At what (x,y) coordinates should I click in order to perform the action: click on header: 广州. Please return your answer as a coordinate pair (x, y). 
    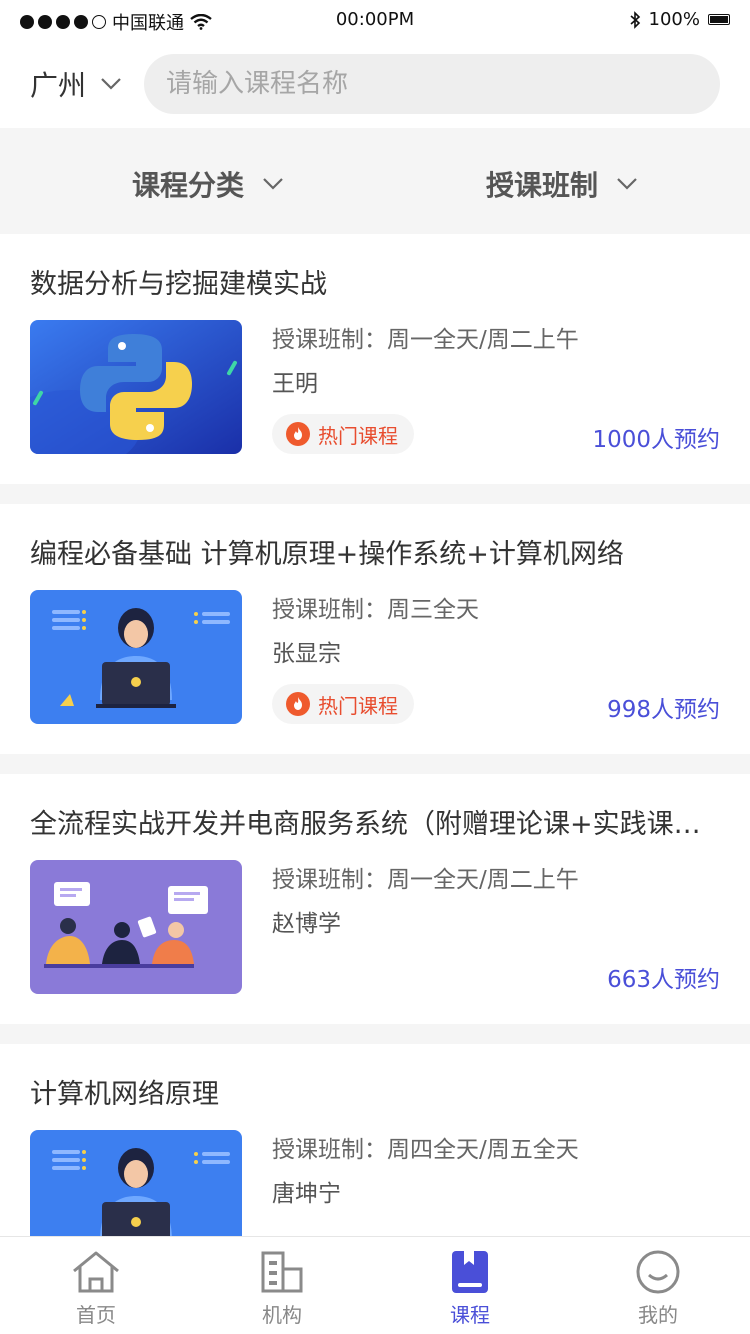
    Looking at the image, I should click on (375, 84).